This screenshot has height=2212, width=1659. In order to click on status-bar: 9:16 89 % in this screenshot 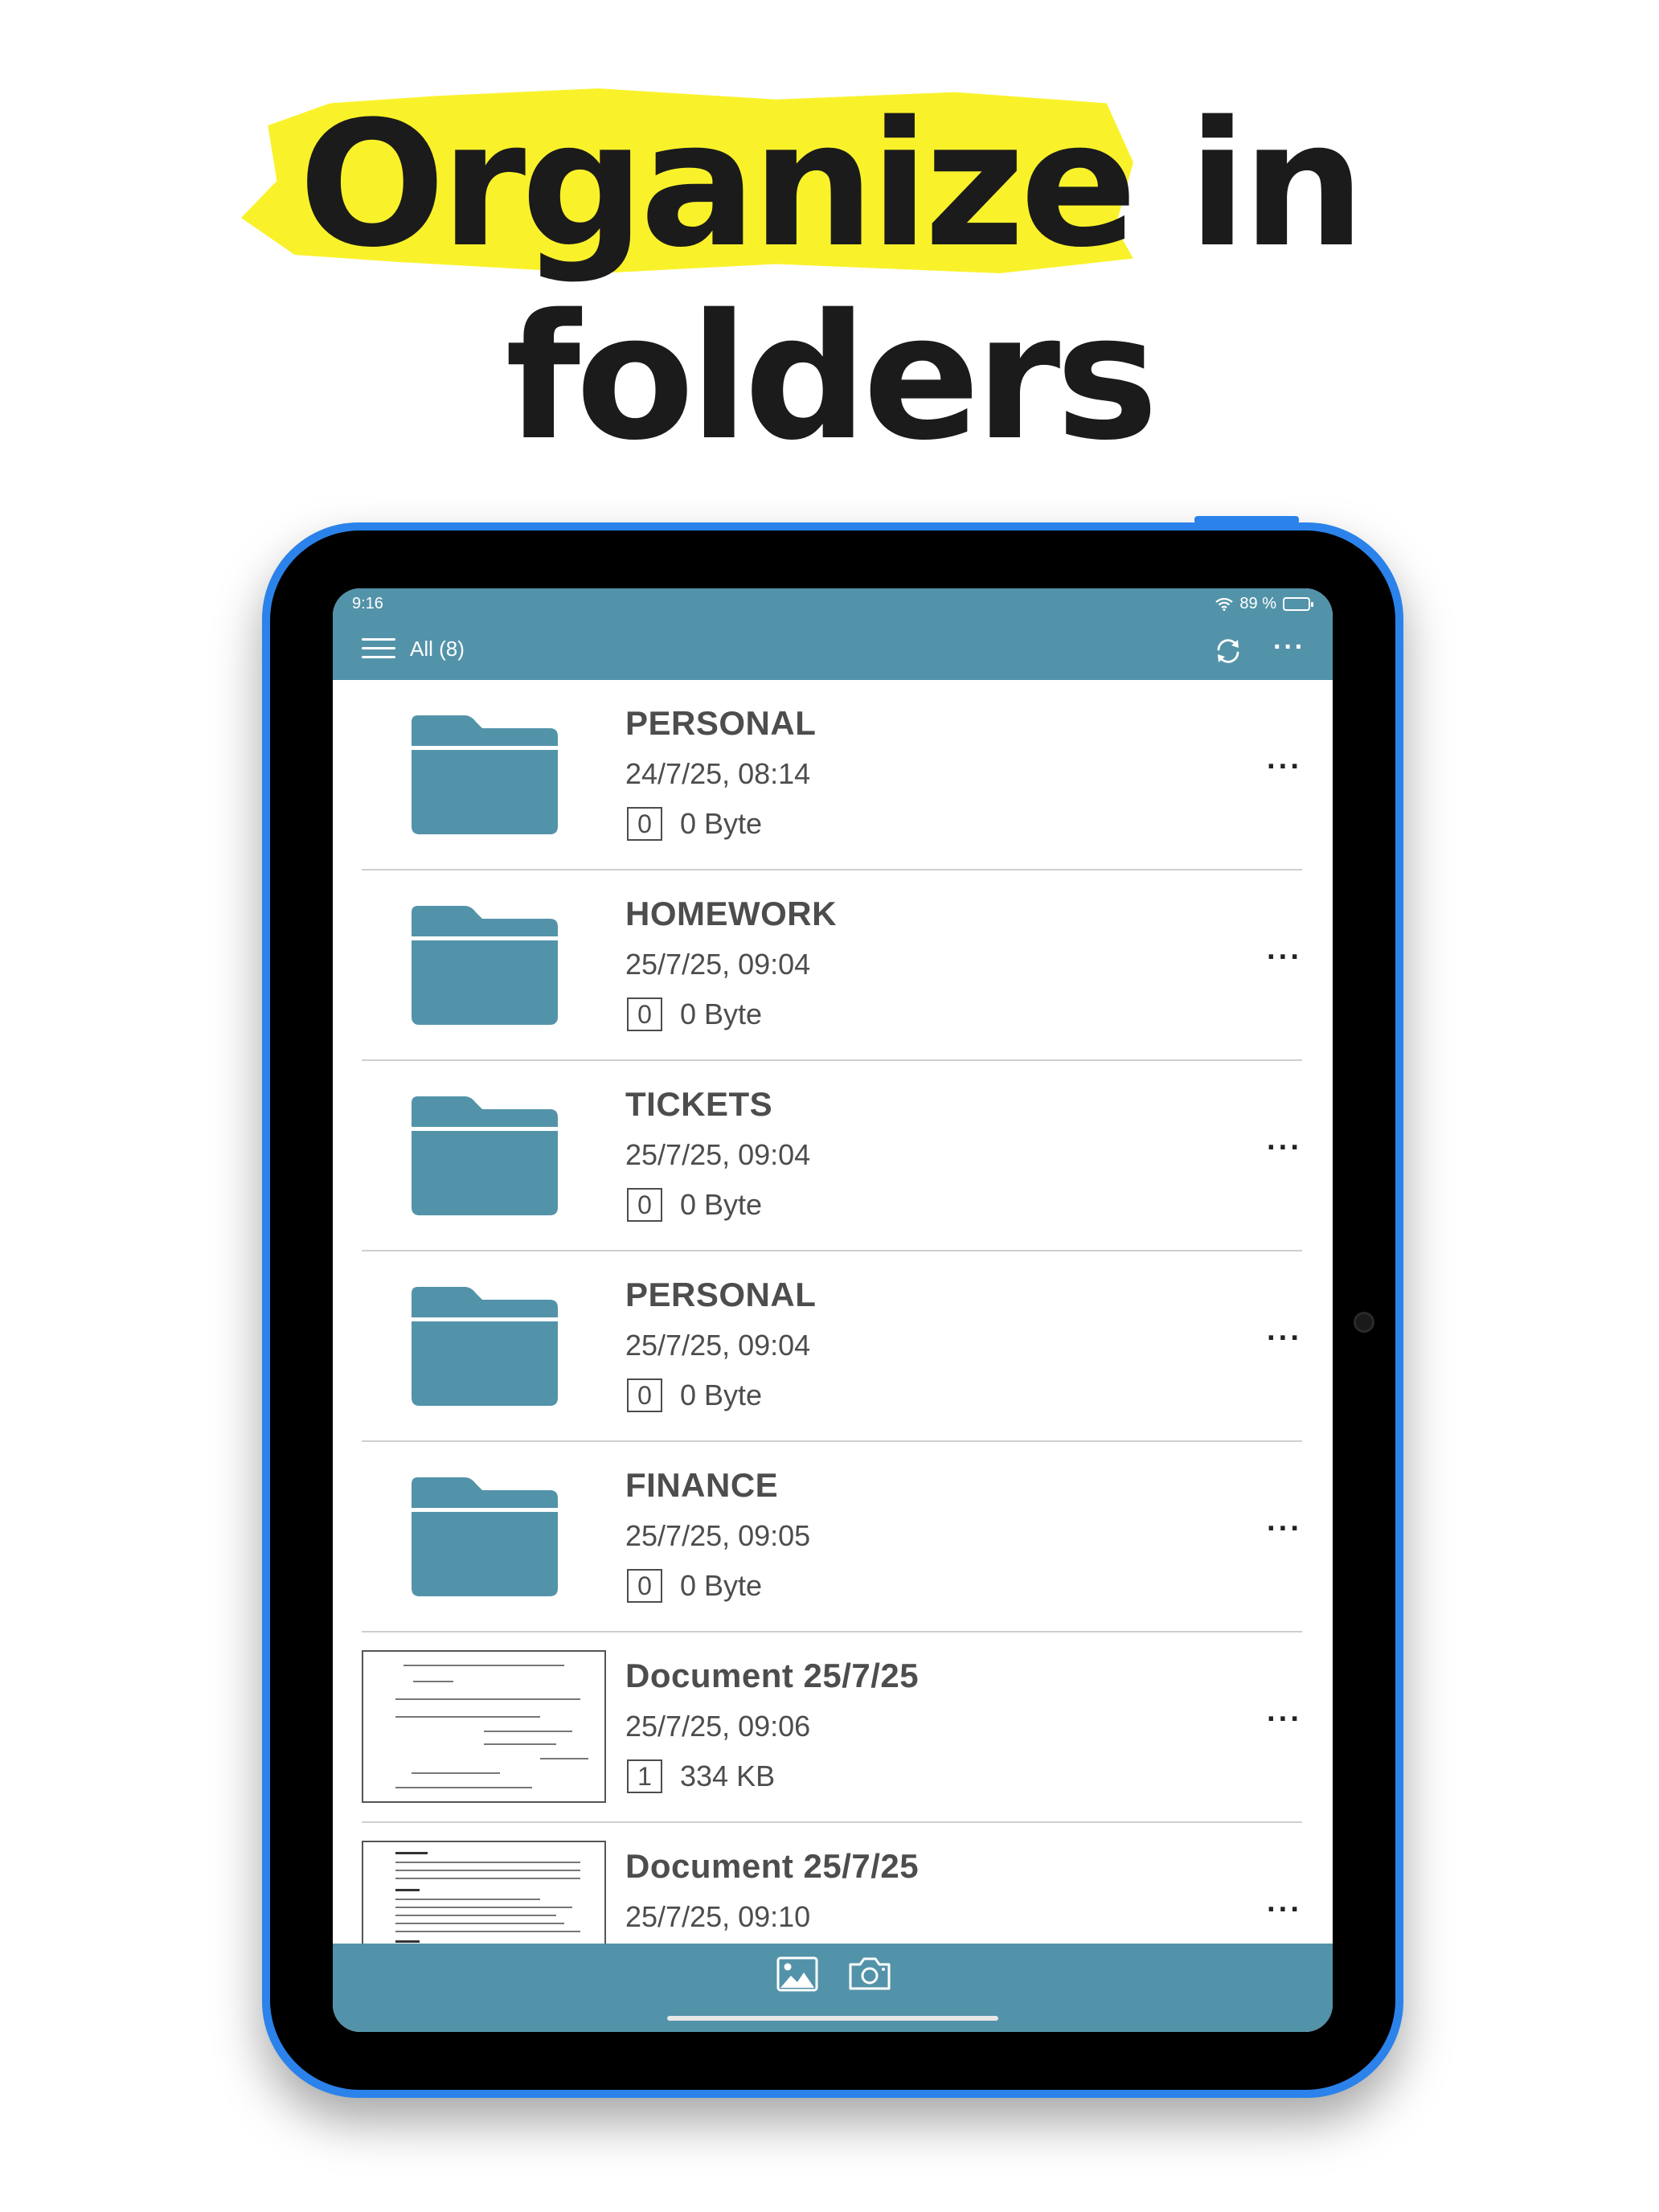, I will do `click(833, 604)`.